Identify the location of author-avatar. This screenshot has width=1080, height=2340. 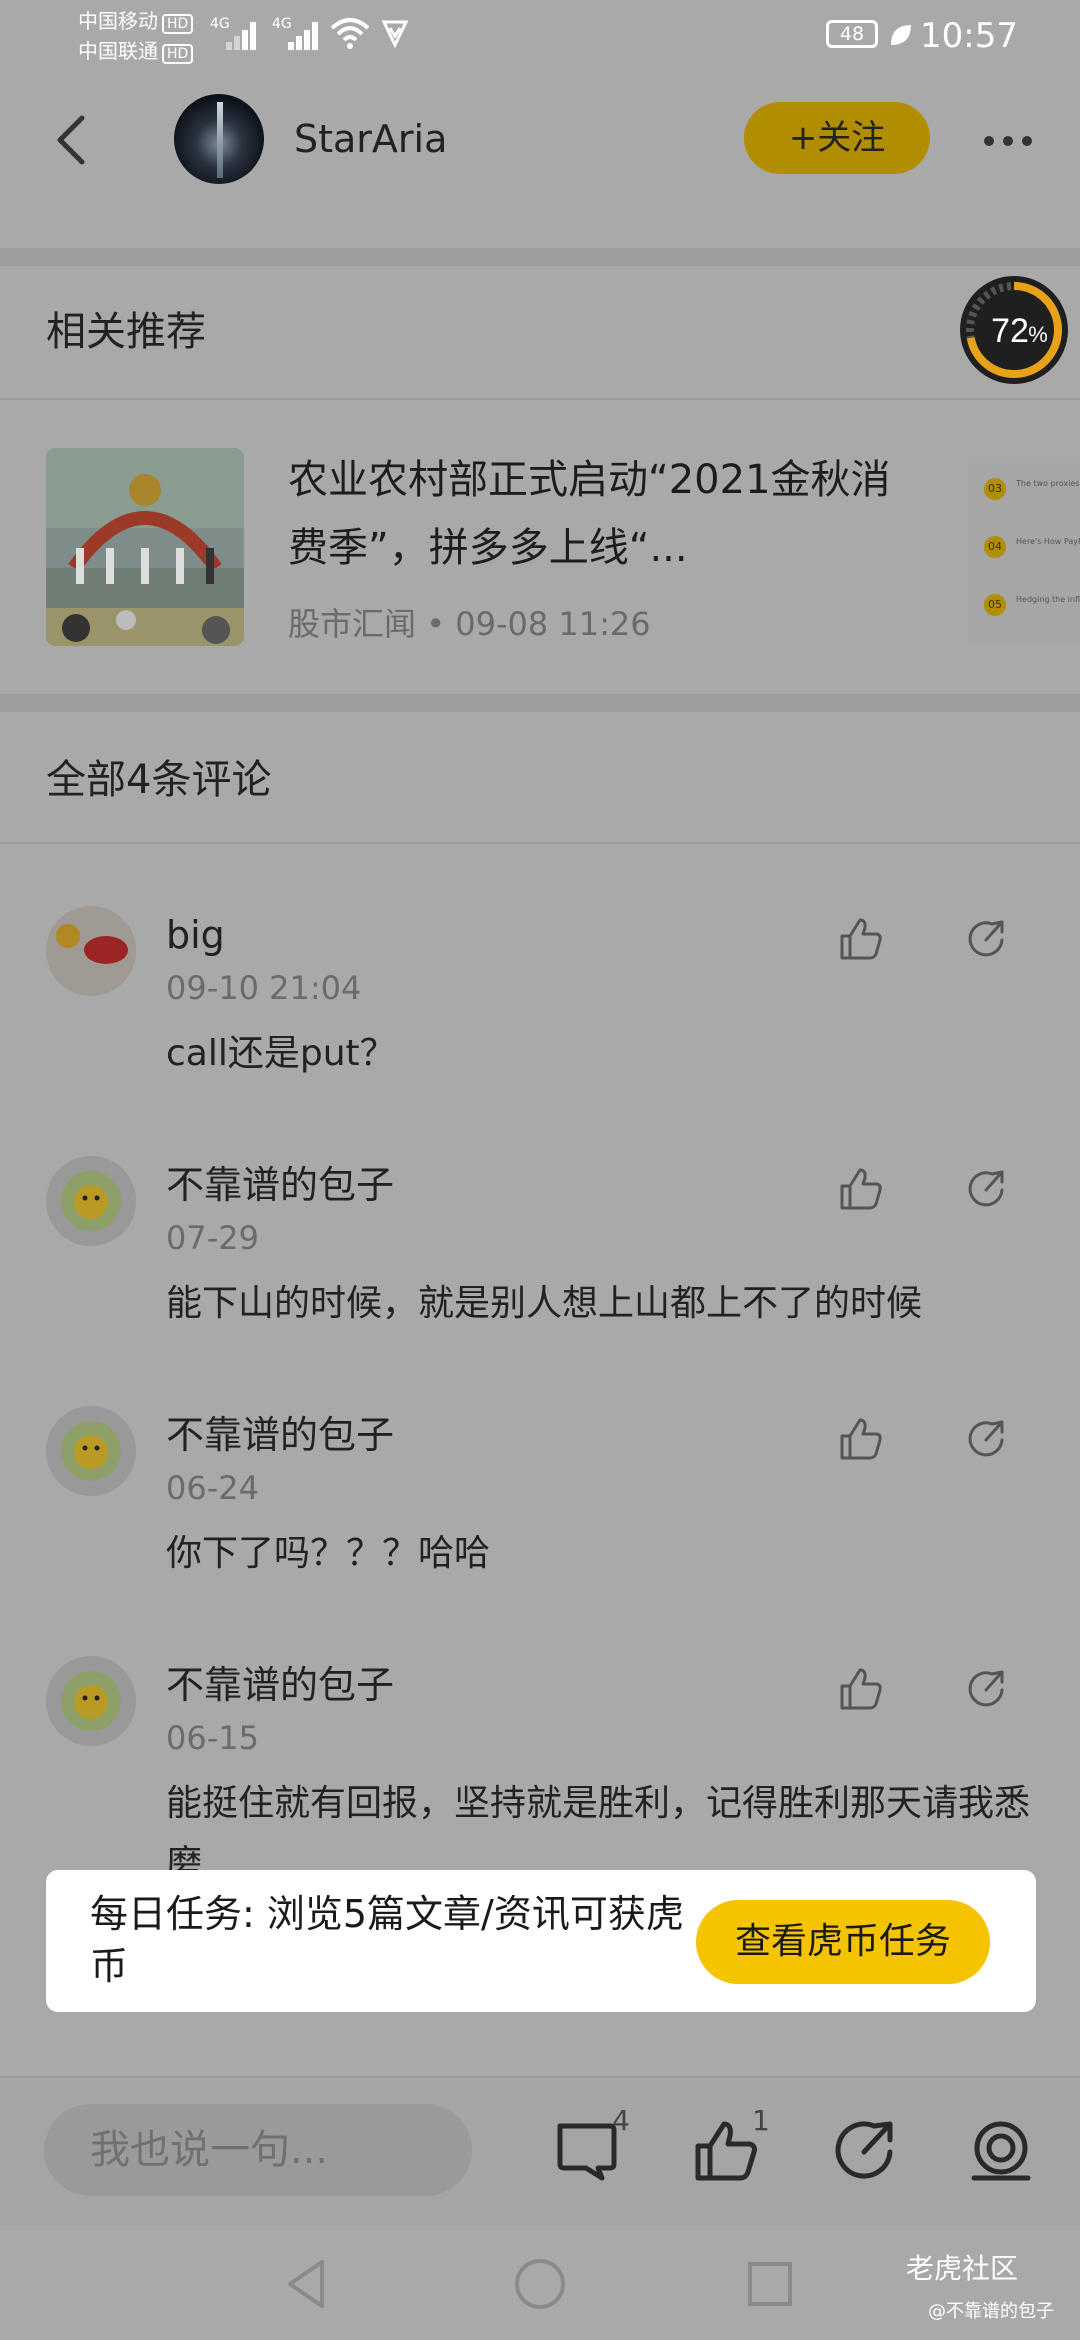
(219, 139).